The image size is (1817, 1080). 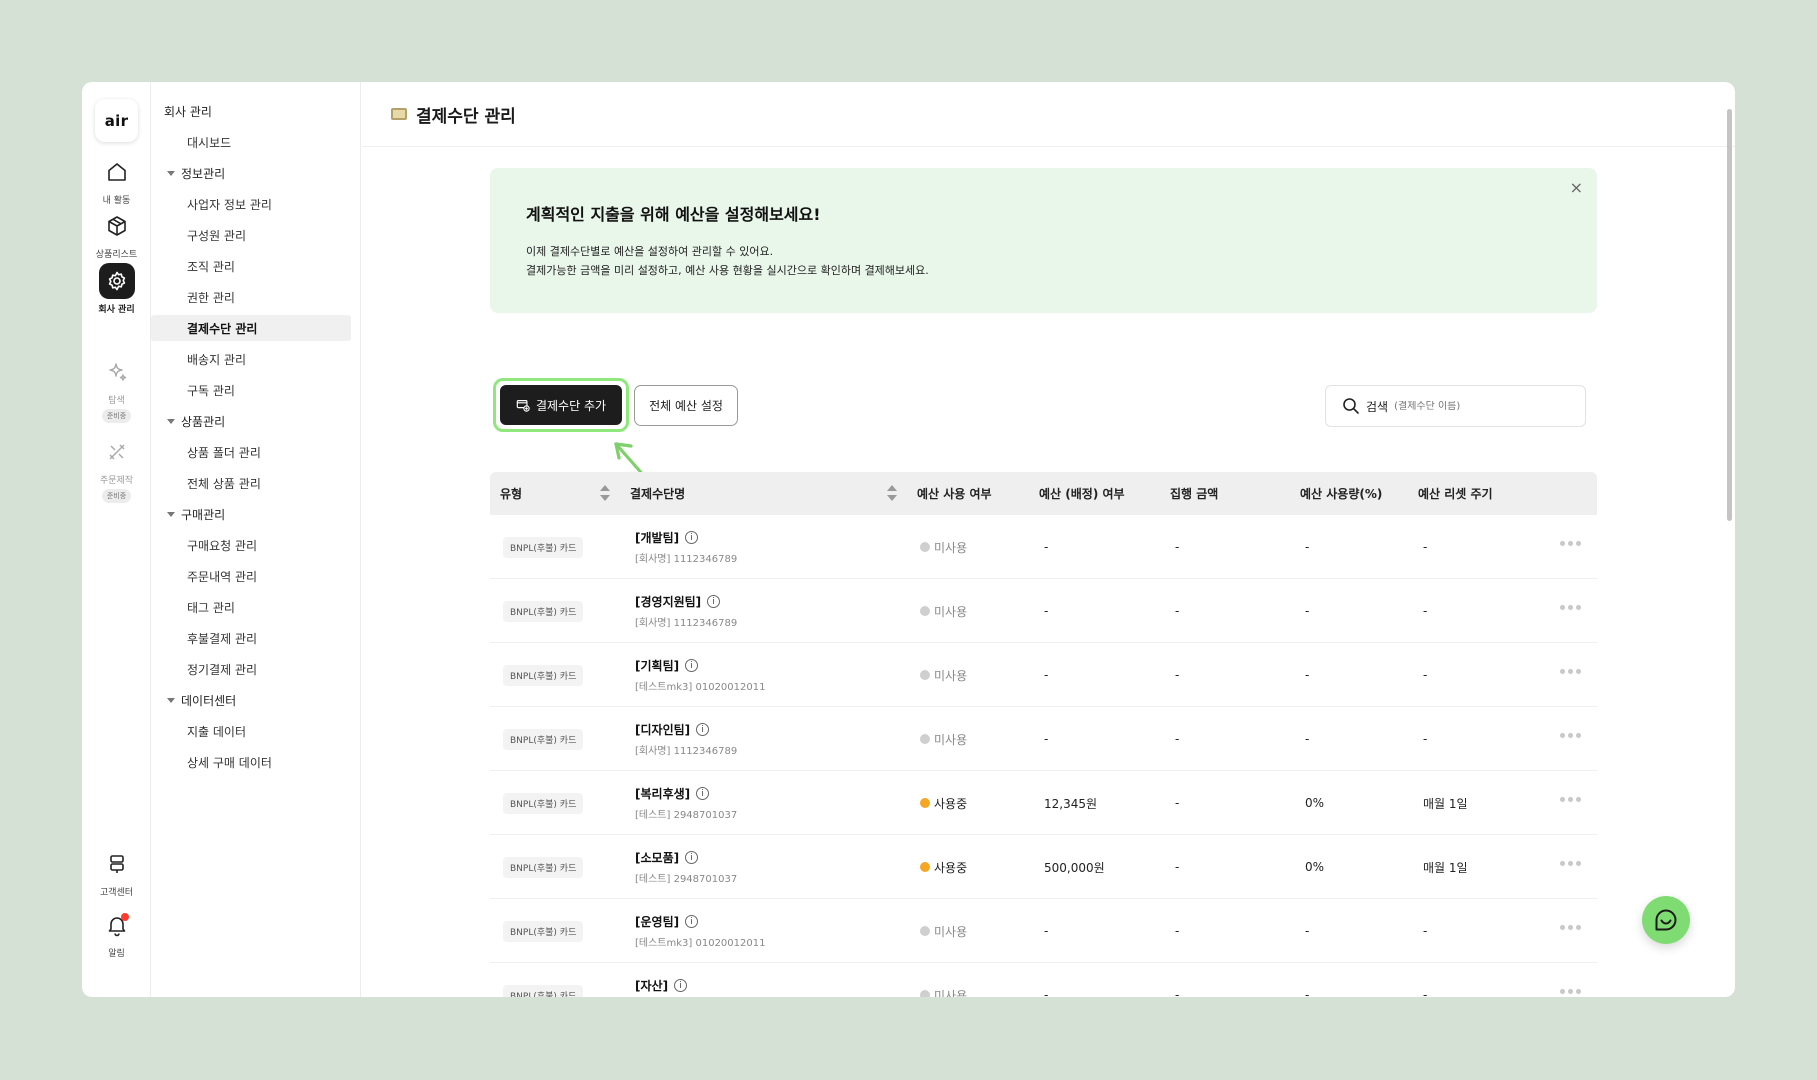 I want to click on scrollbar-thumb, so click(x=1729, y=315).